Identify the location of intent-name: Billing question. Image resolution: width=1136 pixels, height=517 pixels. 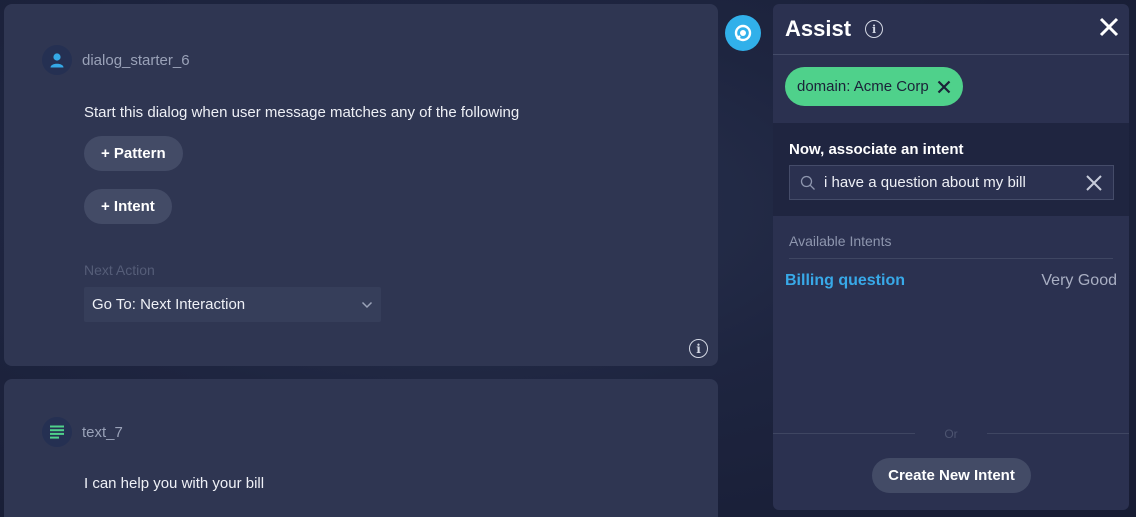
(845, 281).